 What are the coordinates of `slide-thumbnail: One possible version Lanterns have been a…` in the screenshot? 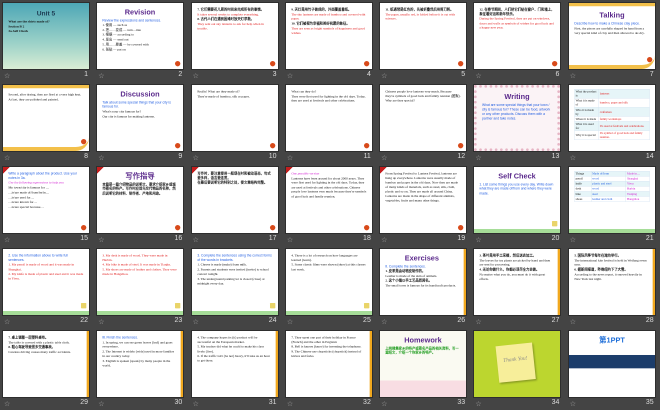 It's located at (328, 200).